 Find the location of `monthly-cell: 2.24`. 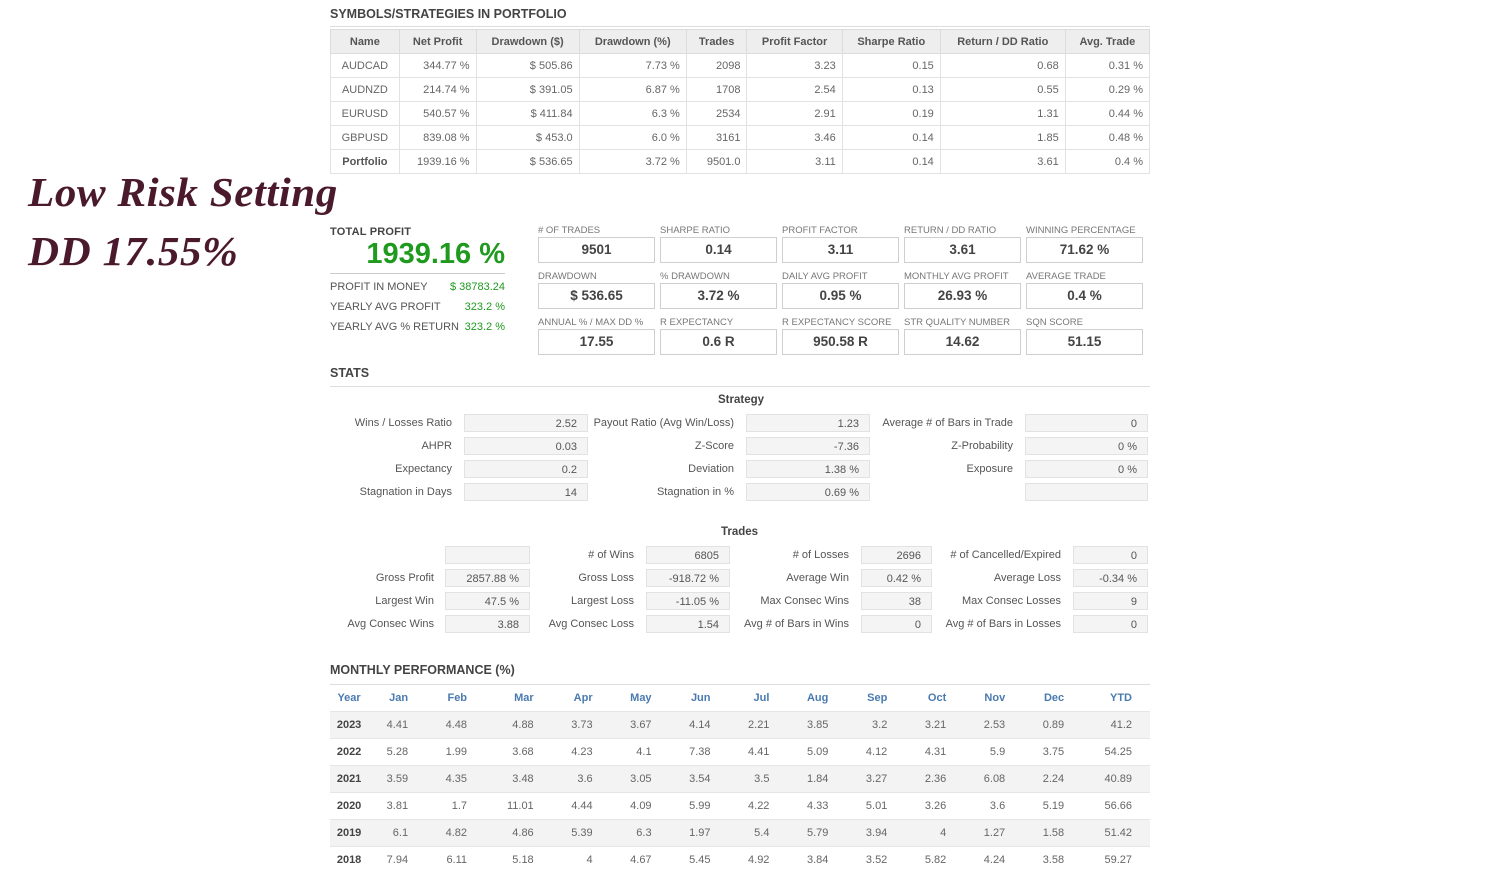

monthly-cell: 2.24 is located at coordinates (1052, 779).